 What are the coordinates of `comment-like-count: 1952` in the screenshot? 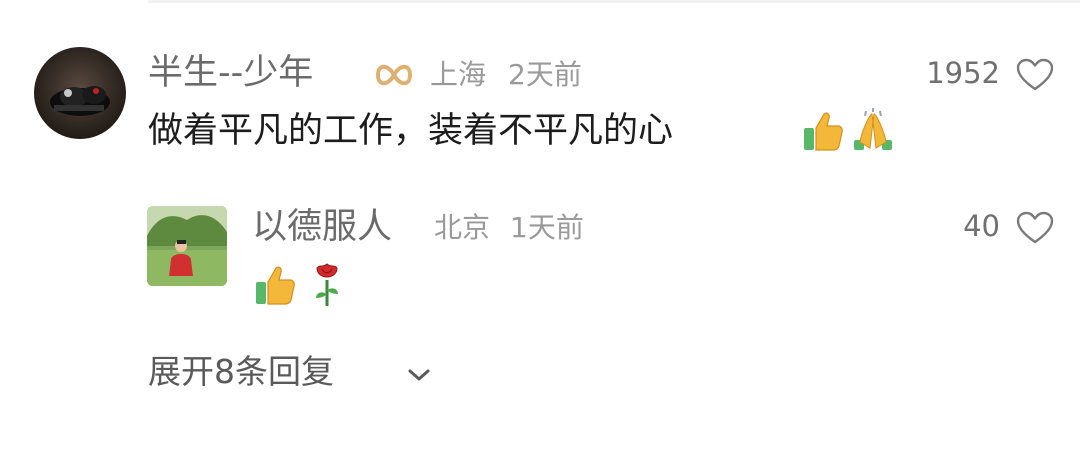 It's located at (963, 73).